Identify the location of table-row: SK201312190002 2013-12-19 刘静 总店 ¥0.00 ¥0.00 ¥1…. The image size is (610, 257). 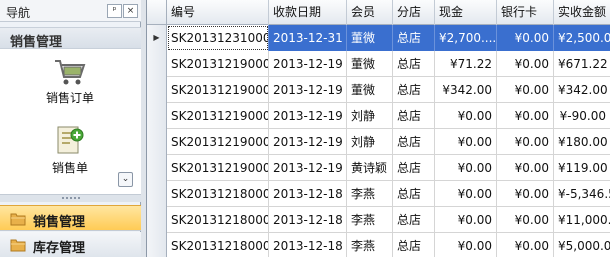
(378, 142).